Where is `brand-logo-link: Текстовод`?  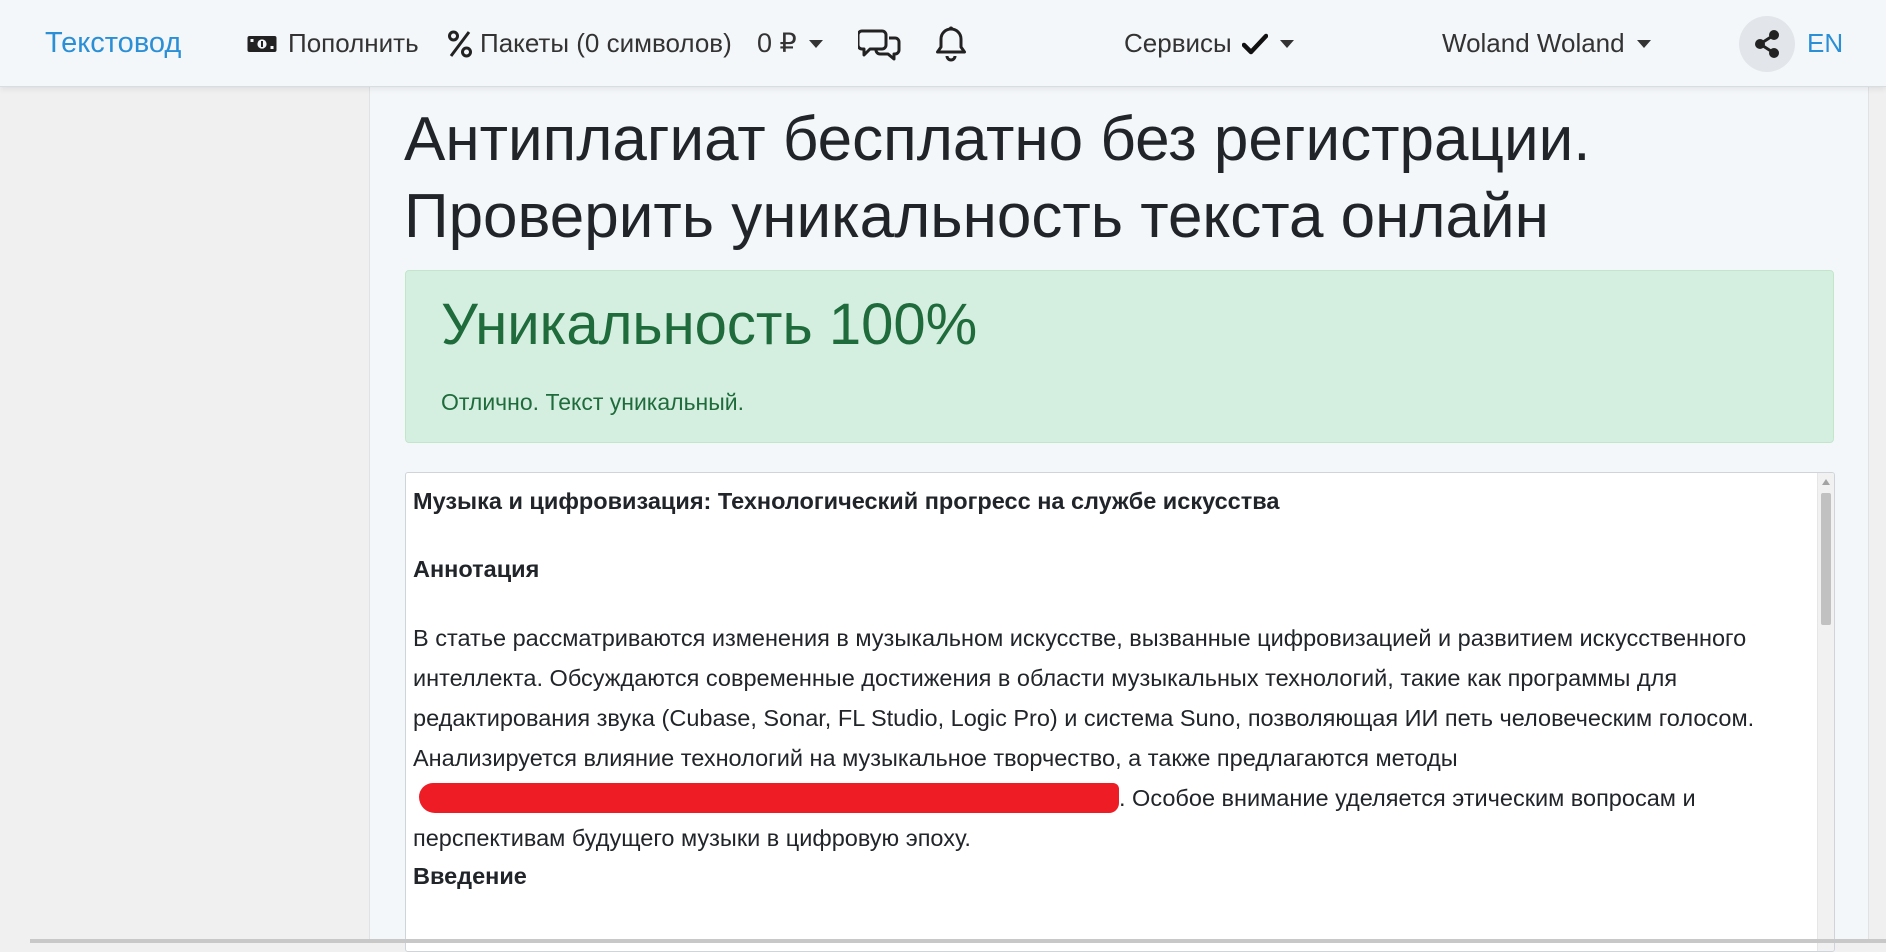
brand-logo-link: Текстовод is located at coordinates (113, 43).